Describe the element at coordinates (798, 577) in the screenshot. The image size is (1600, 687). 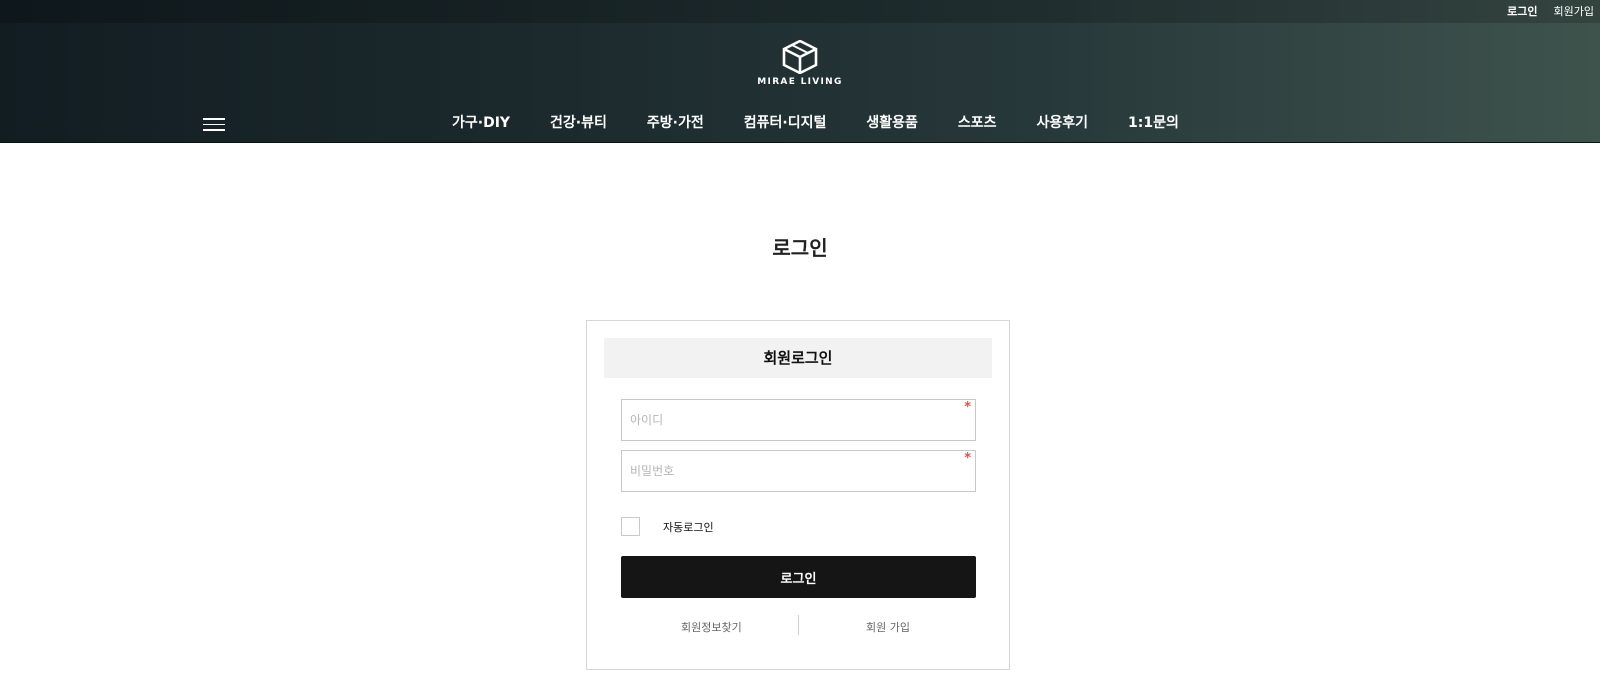
I see `login-button: 로그인` at that location.